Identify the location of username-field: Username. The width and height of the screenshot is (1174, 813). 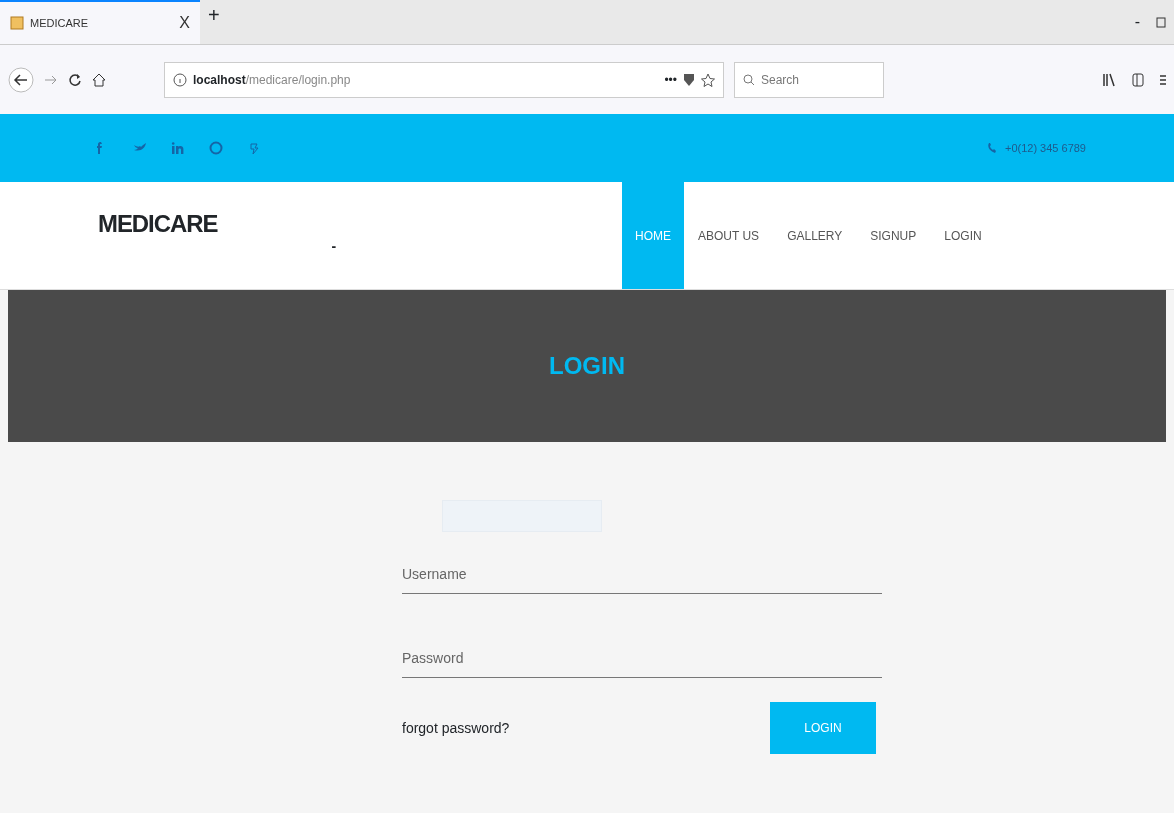
(642, 575).